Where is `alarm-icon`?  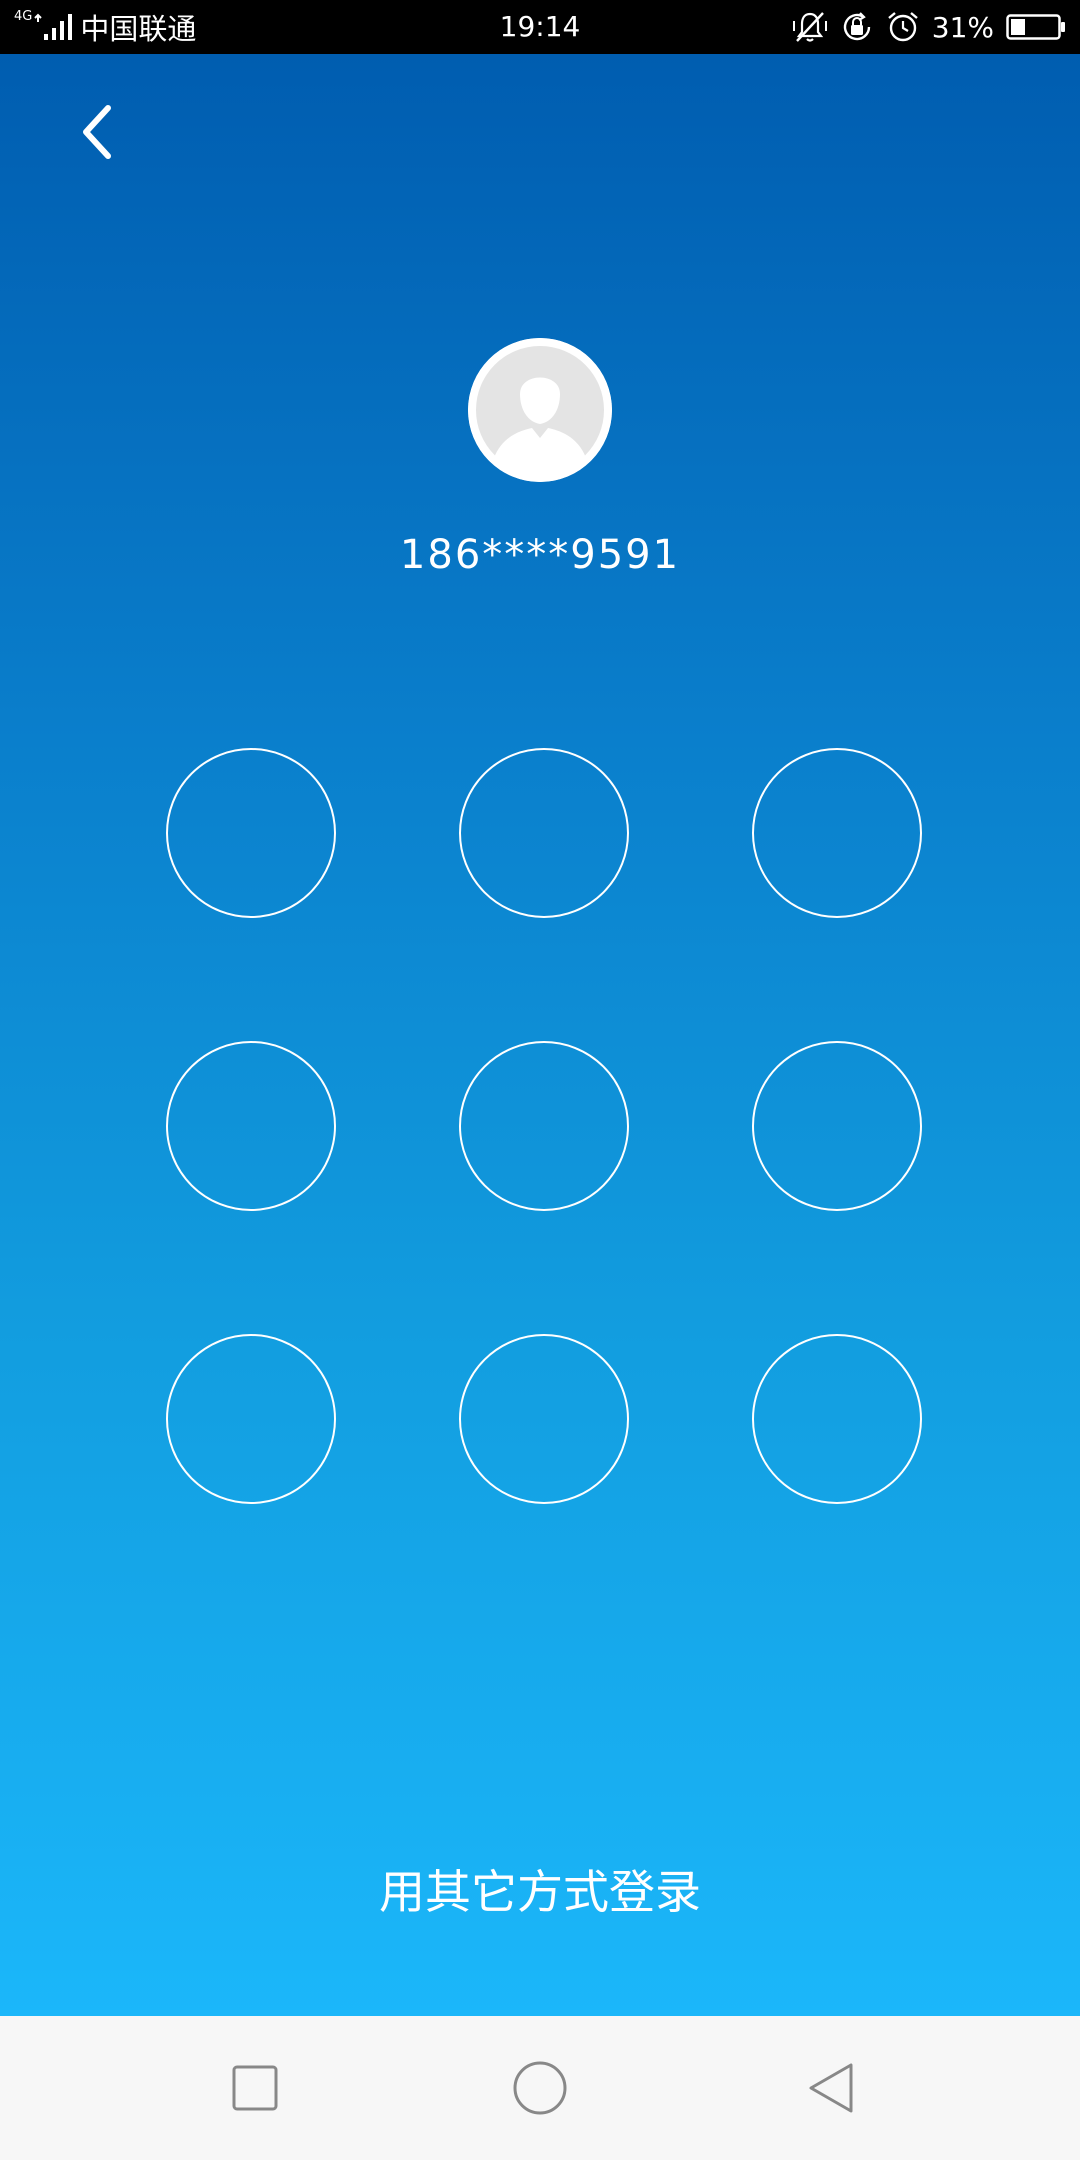
alarm-icon is located at coordinates (902, 27).